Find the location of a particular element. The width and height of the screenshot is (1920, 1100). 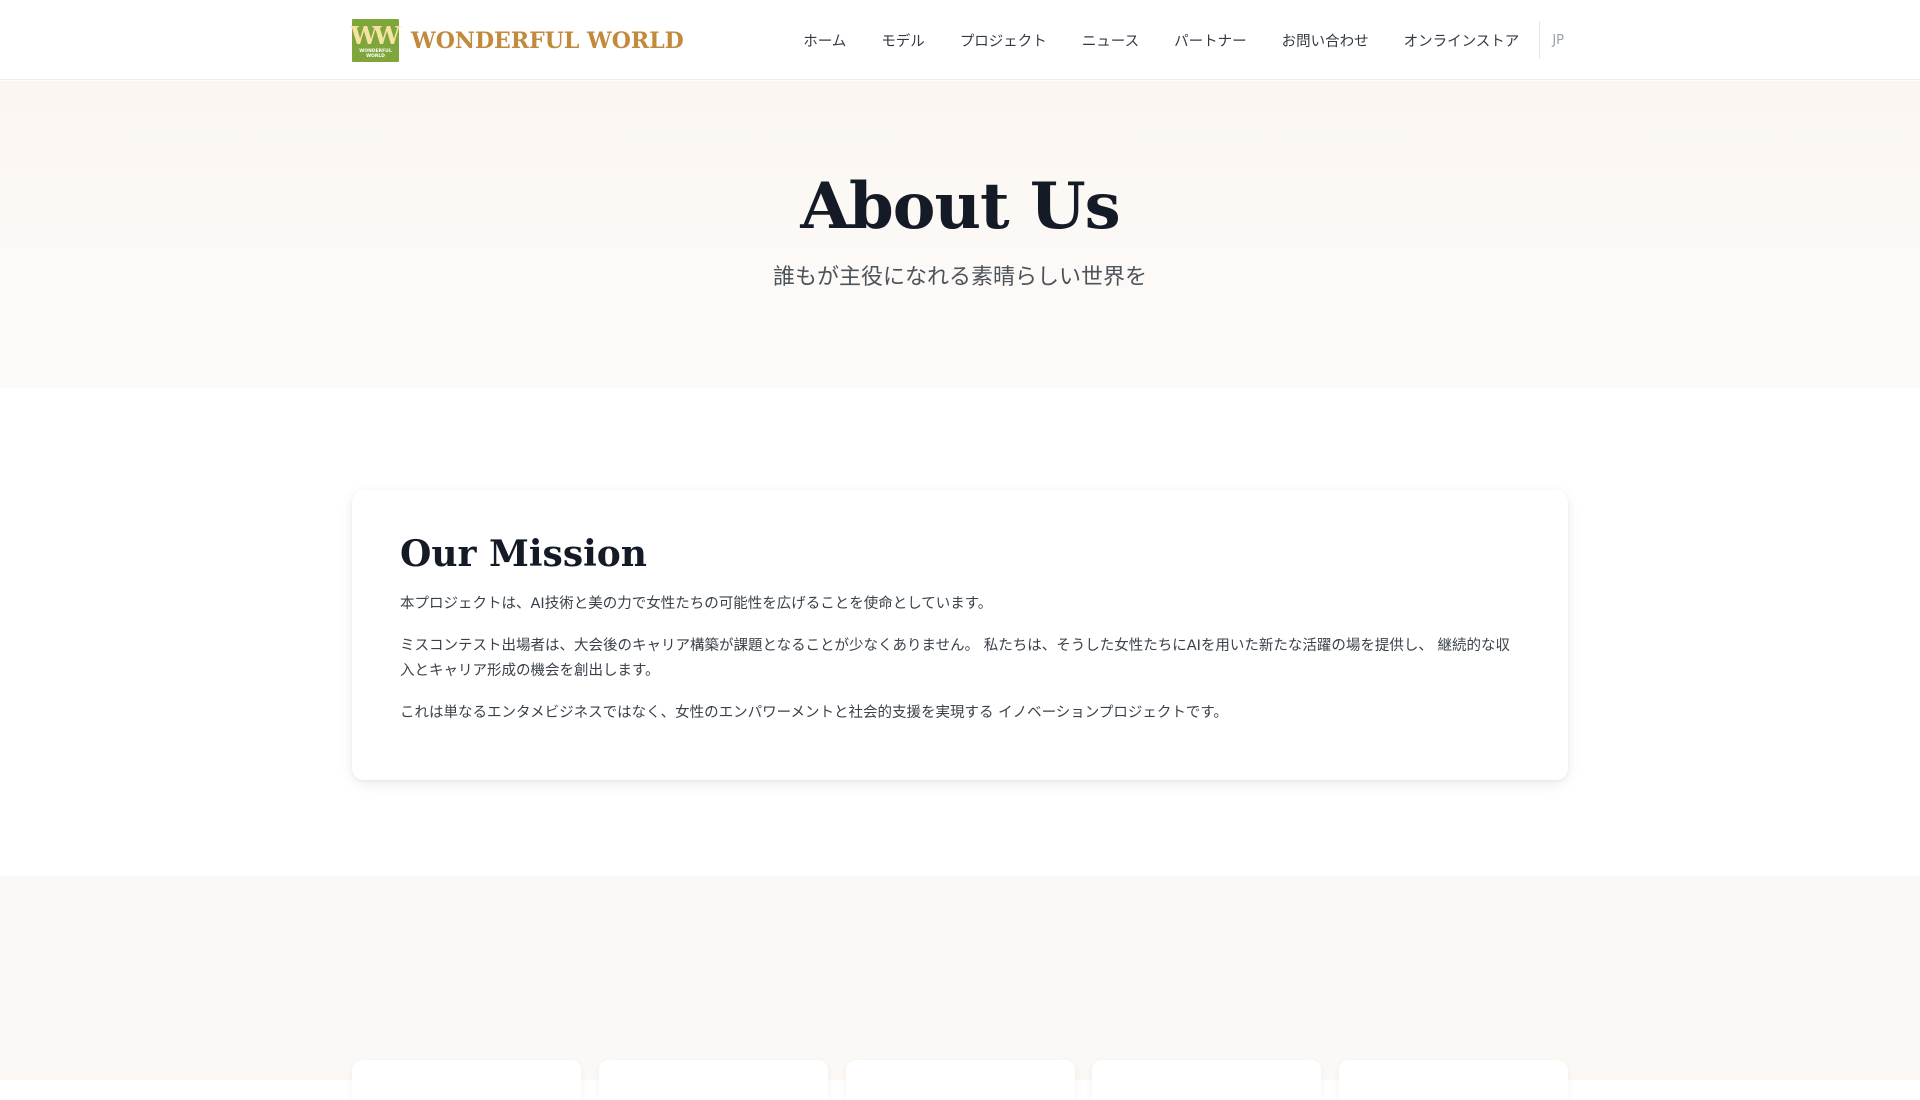

site-logo: WW WONDERFUL WORLD WONDERFUL WORLD is located at coordinates (517, 40).